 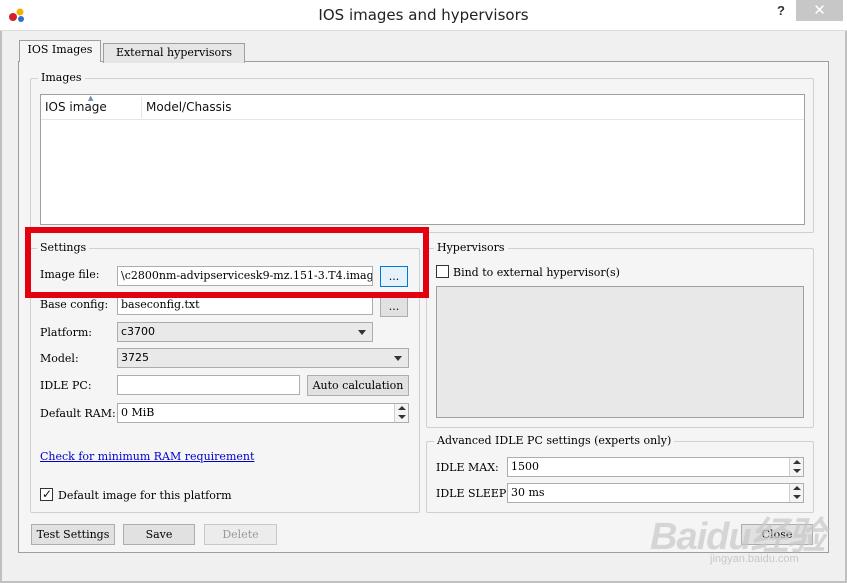 What do you see at coordinates (738, 537) in the screenshot?
I see `watermark-logo: Baidu经验` at bounding box center [738, 537].